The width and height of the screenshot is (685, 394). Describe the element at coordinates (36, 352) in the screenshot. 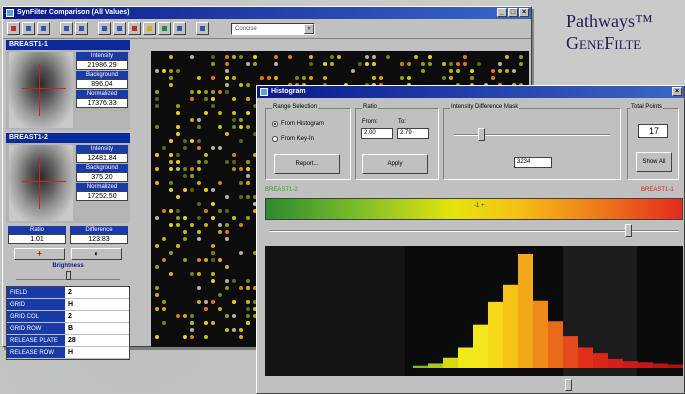

I see `field-key: RELEASE ROW` at that location.